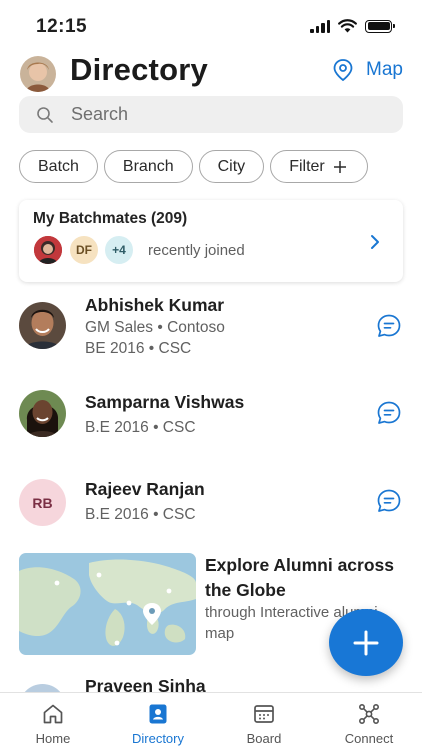 The height and width of the screenshot is (750, 422). I want to click on search-icon, so click(45, 114).